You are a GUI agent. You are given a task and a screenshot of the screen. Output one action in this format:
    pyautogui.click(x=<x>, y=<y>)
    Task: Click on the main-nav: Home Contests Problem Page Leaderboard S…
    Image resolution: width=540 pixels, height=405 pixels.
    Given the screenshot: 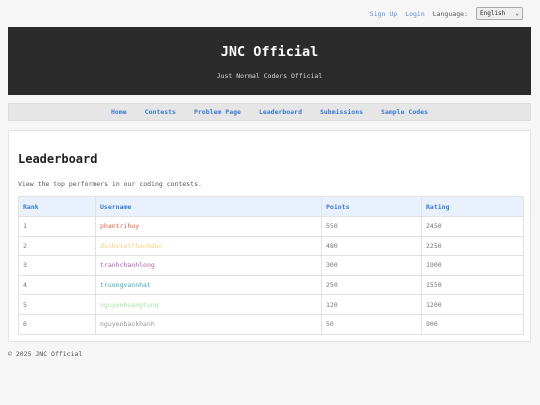 What is the action you would take?
    pyautogui.click(x=269, y=112)
    